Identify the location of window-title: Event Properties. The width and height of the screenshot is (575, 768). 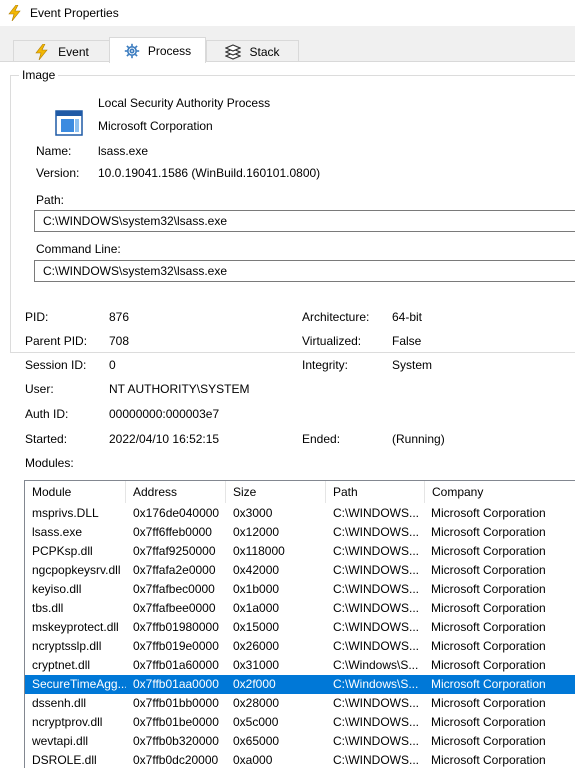
(74, 13).